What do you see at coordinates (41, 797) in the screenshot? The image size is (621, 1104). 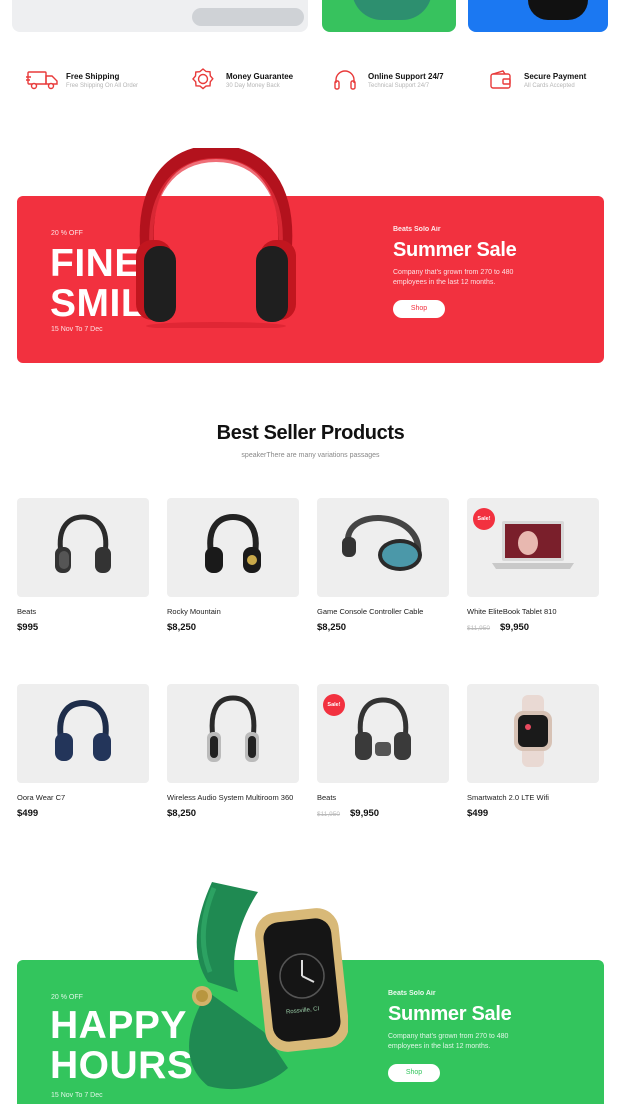 I see `product-name: Oora Wear C7` at bounding box center [41, 797].